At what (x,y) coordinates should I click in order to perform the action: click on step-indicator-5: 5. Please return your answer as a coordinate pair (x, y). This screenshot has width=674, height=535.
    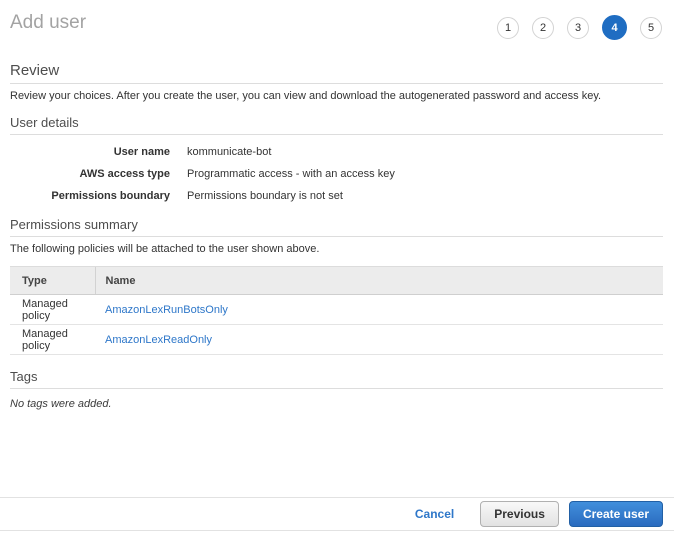
    Looking at the image, I should click on (651, 27).